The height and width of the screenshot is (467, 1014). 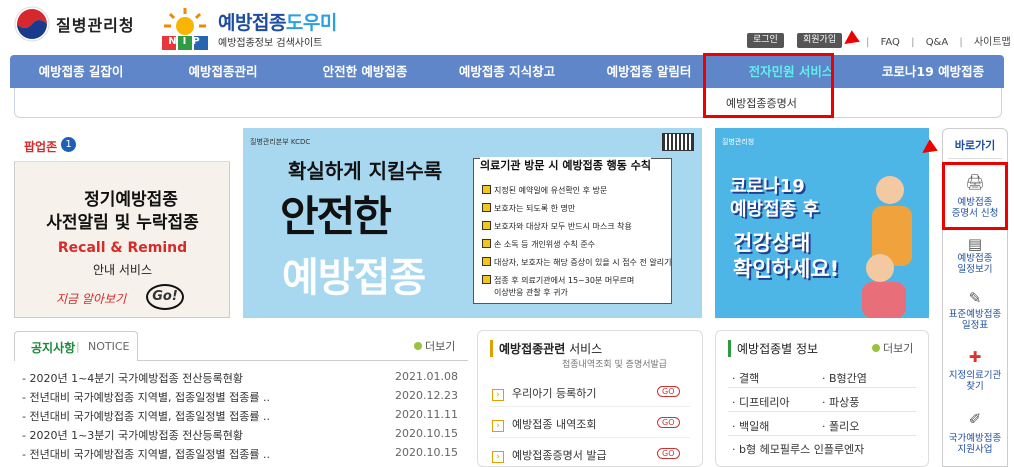 What do you see at coordinates (557, 226) in the screenshot?
I see `banner-rule-item: 보호자와 대상자 모두 반드시 마스크 착용` at bounding box center [557, 226].